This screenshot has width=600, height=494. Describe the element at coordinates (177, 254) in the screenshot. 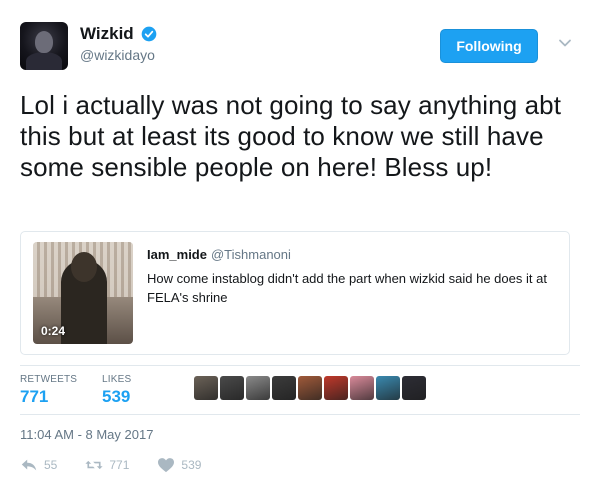

I see `quoted-author-name: Iam_mide` at that location.